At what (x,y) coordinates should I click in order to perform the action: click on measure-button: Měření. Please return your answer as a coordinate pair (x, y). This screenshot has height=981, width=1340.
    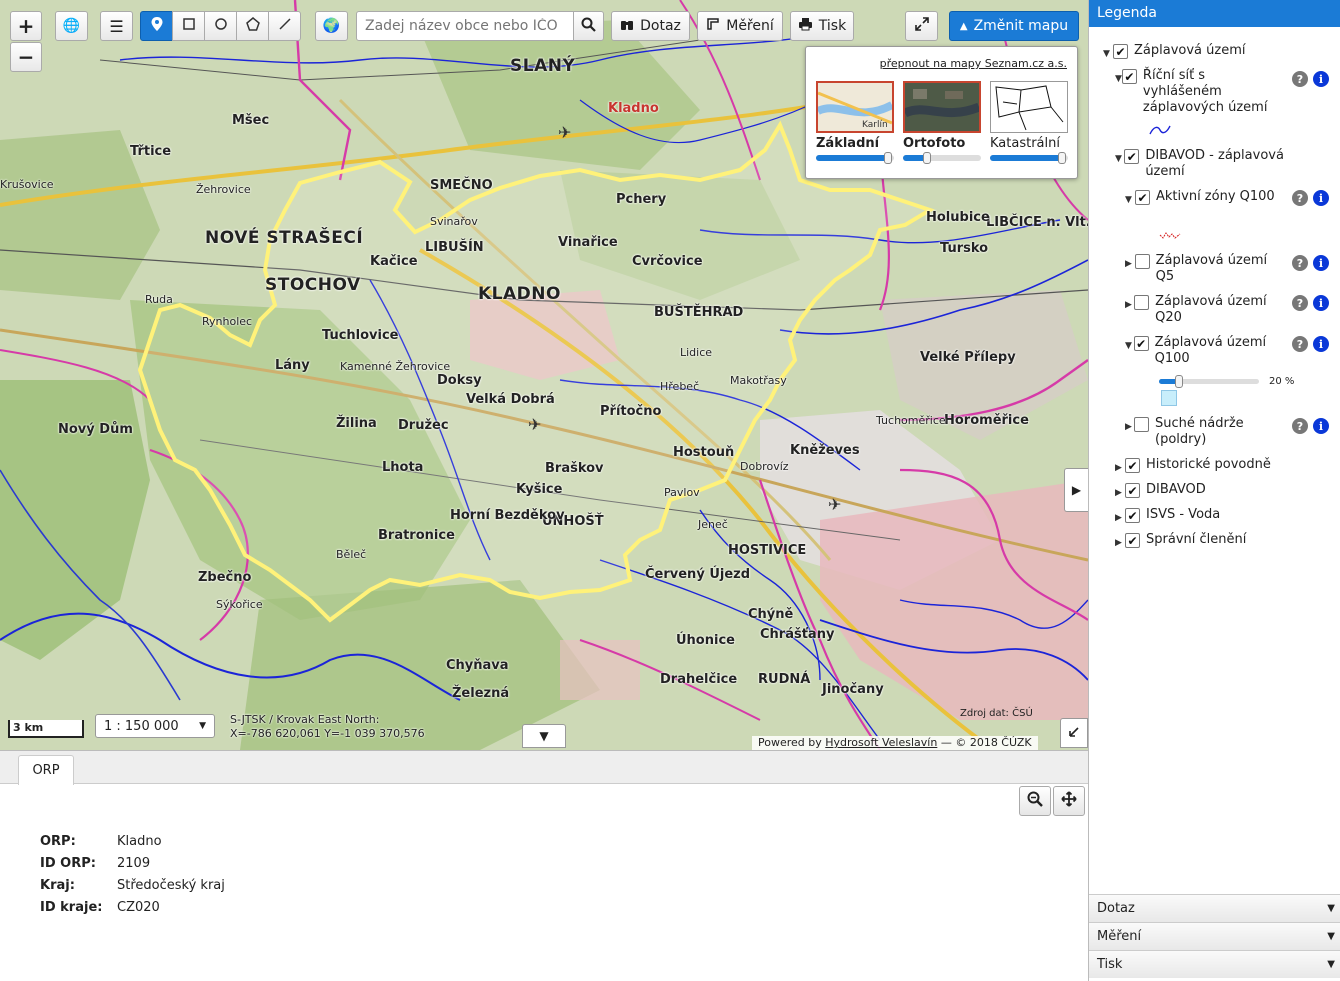
    Looking at the image, I should click on (740, 26).